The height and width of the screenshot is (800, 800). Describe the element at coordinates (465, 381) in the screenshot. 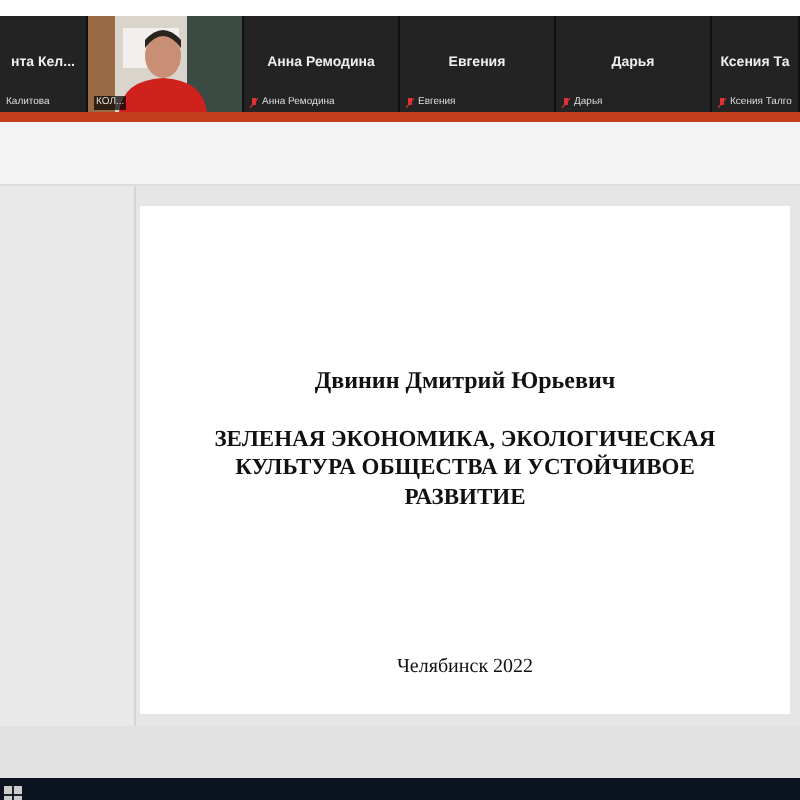

I see `slide-author: Двинин Дмитрий Юрьевич` at that location.